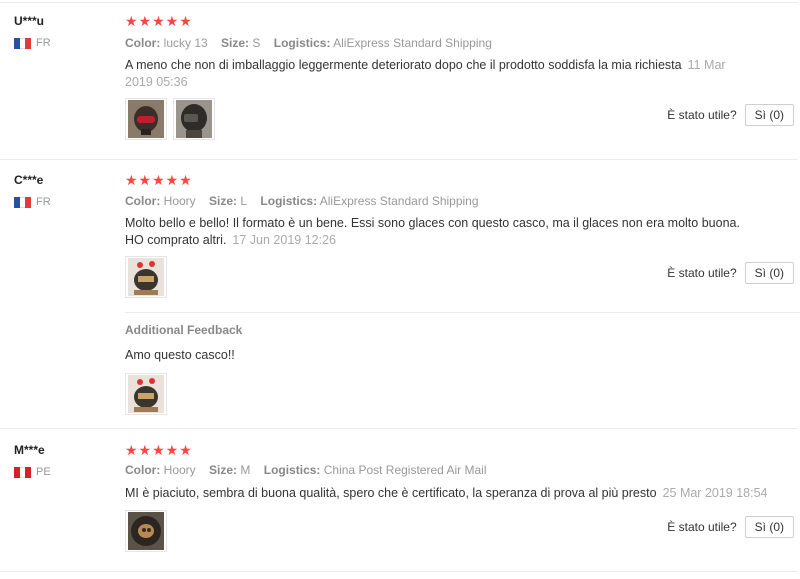  I want to click on user-name: C***e, so click(29, 180).